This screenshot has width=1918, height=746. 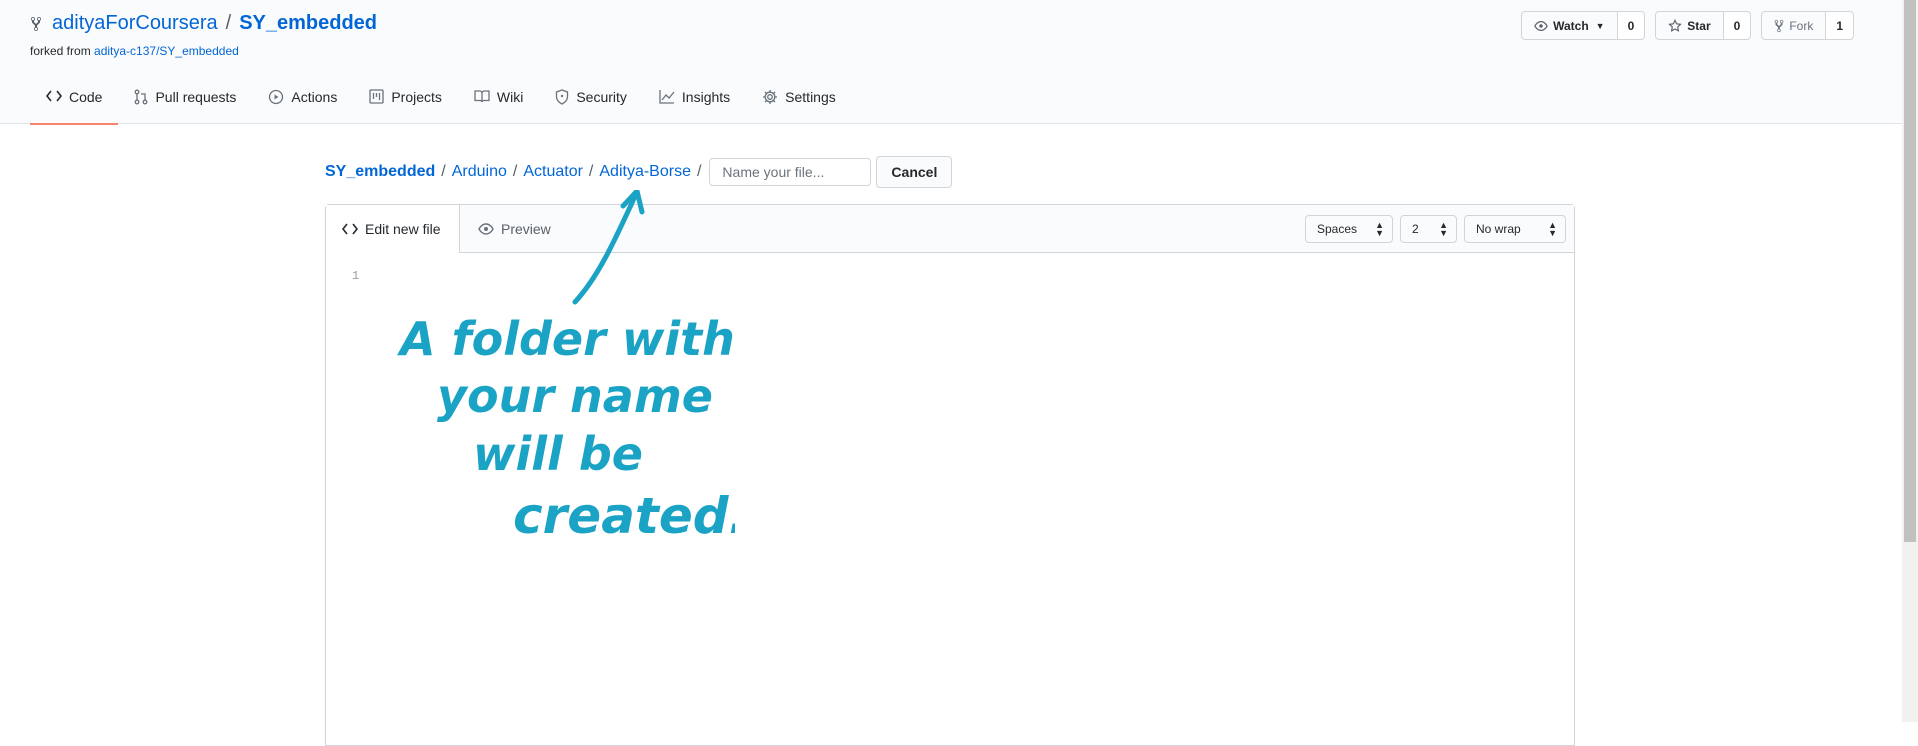 I want to click on annotation-line-3: will be, so click(x=558, y=454).